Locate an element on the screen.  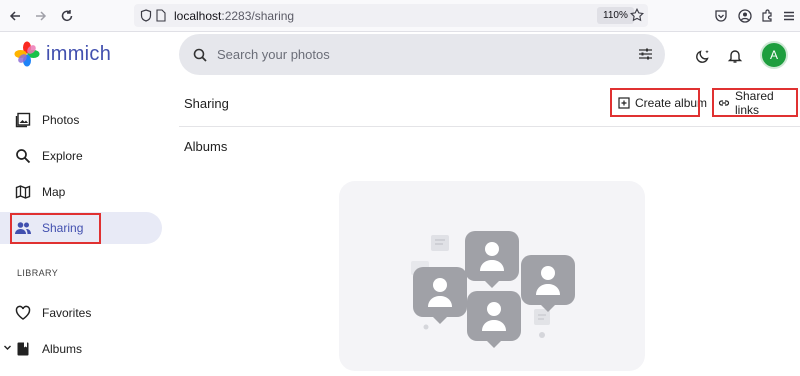
sidebar-item-albums: Albums is located at coordinates (81, 349).